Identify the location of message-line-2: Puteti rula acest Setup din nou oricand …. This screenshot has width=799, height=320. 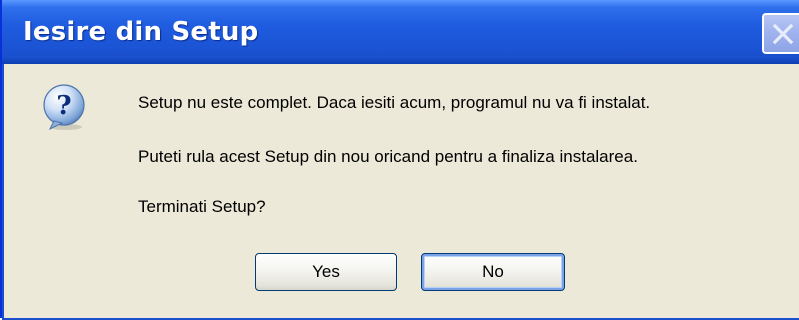
(388, 156).